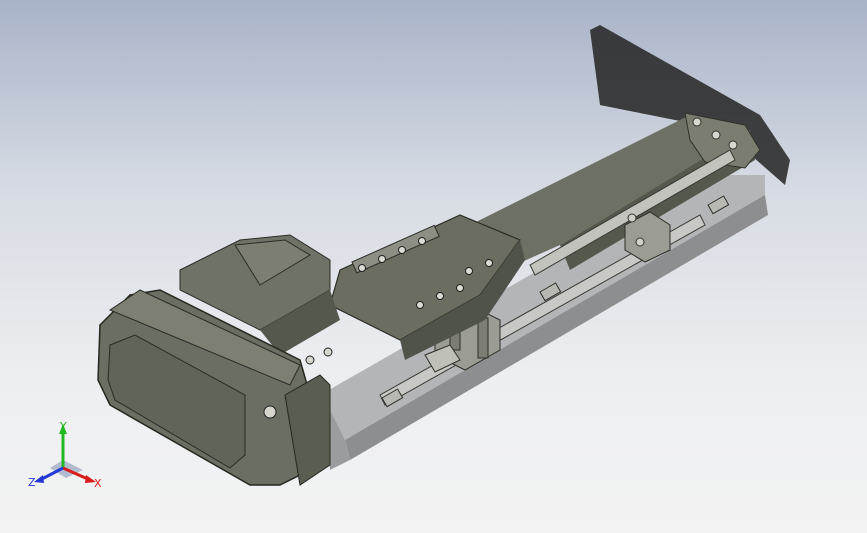 This screenshot has height=533, width=867. I want to click on z-axis-line, so click(51, 474).